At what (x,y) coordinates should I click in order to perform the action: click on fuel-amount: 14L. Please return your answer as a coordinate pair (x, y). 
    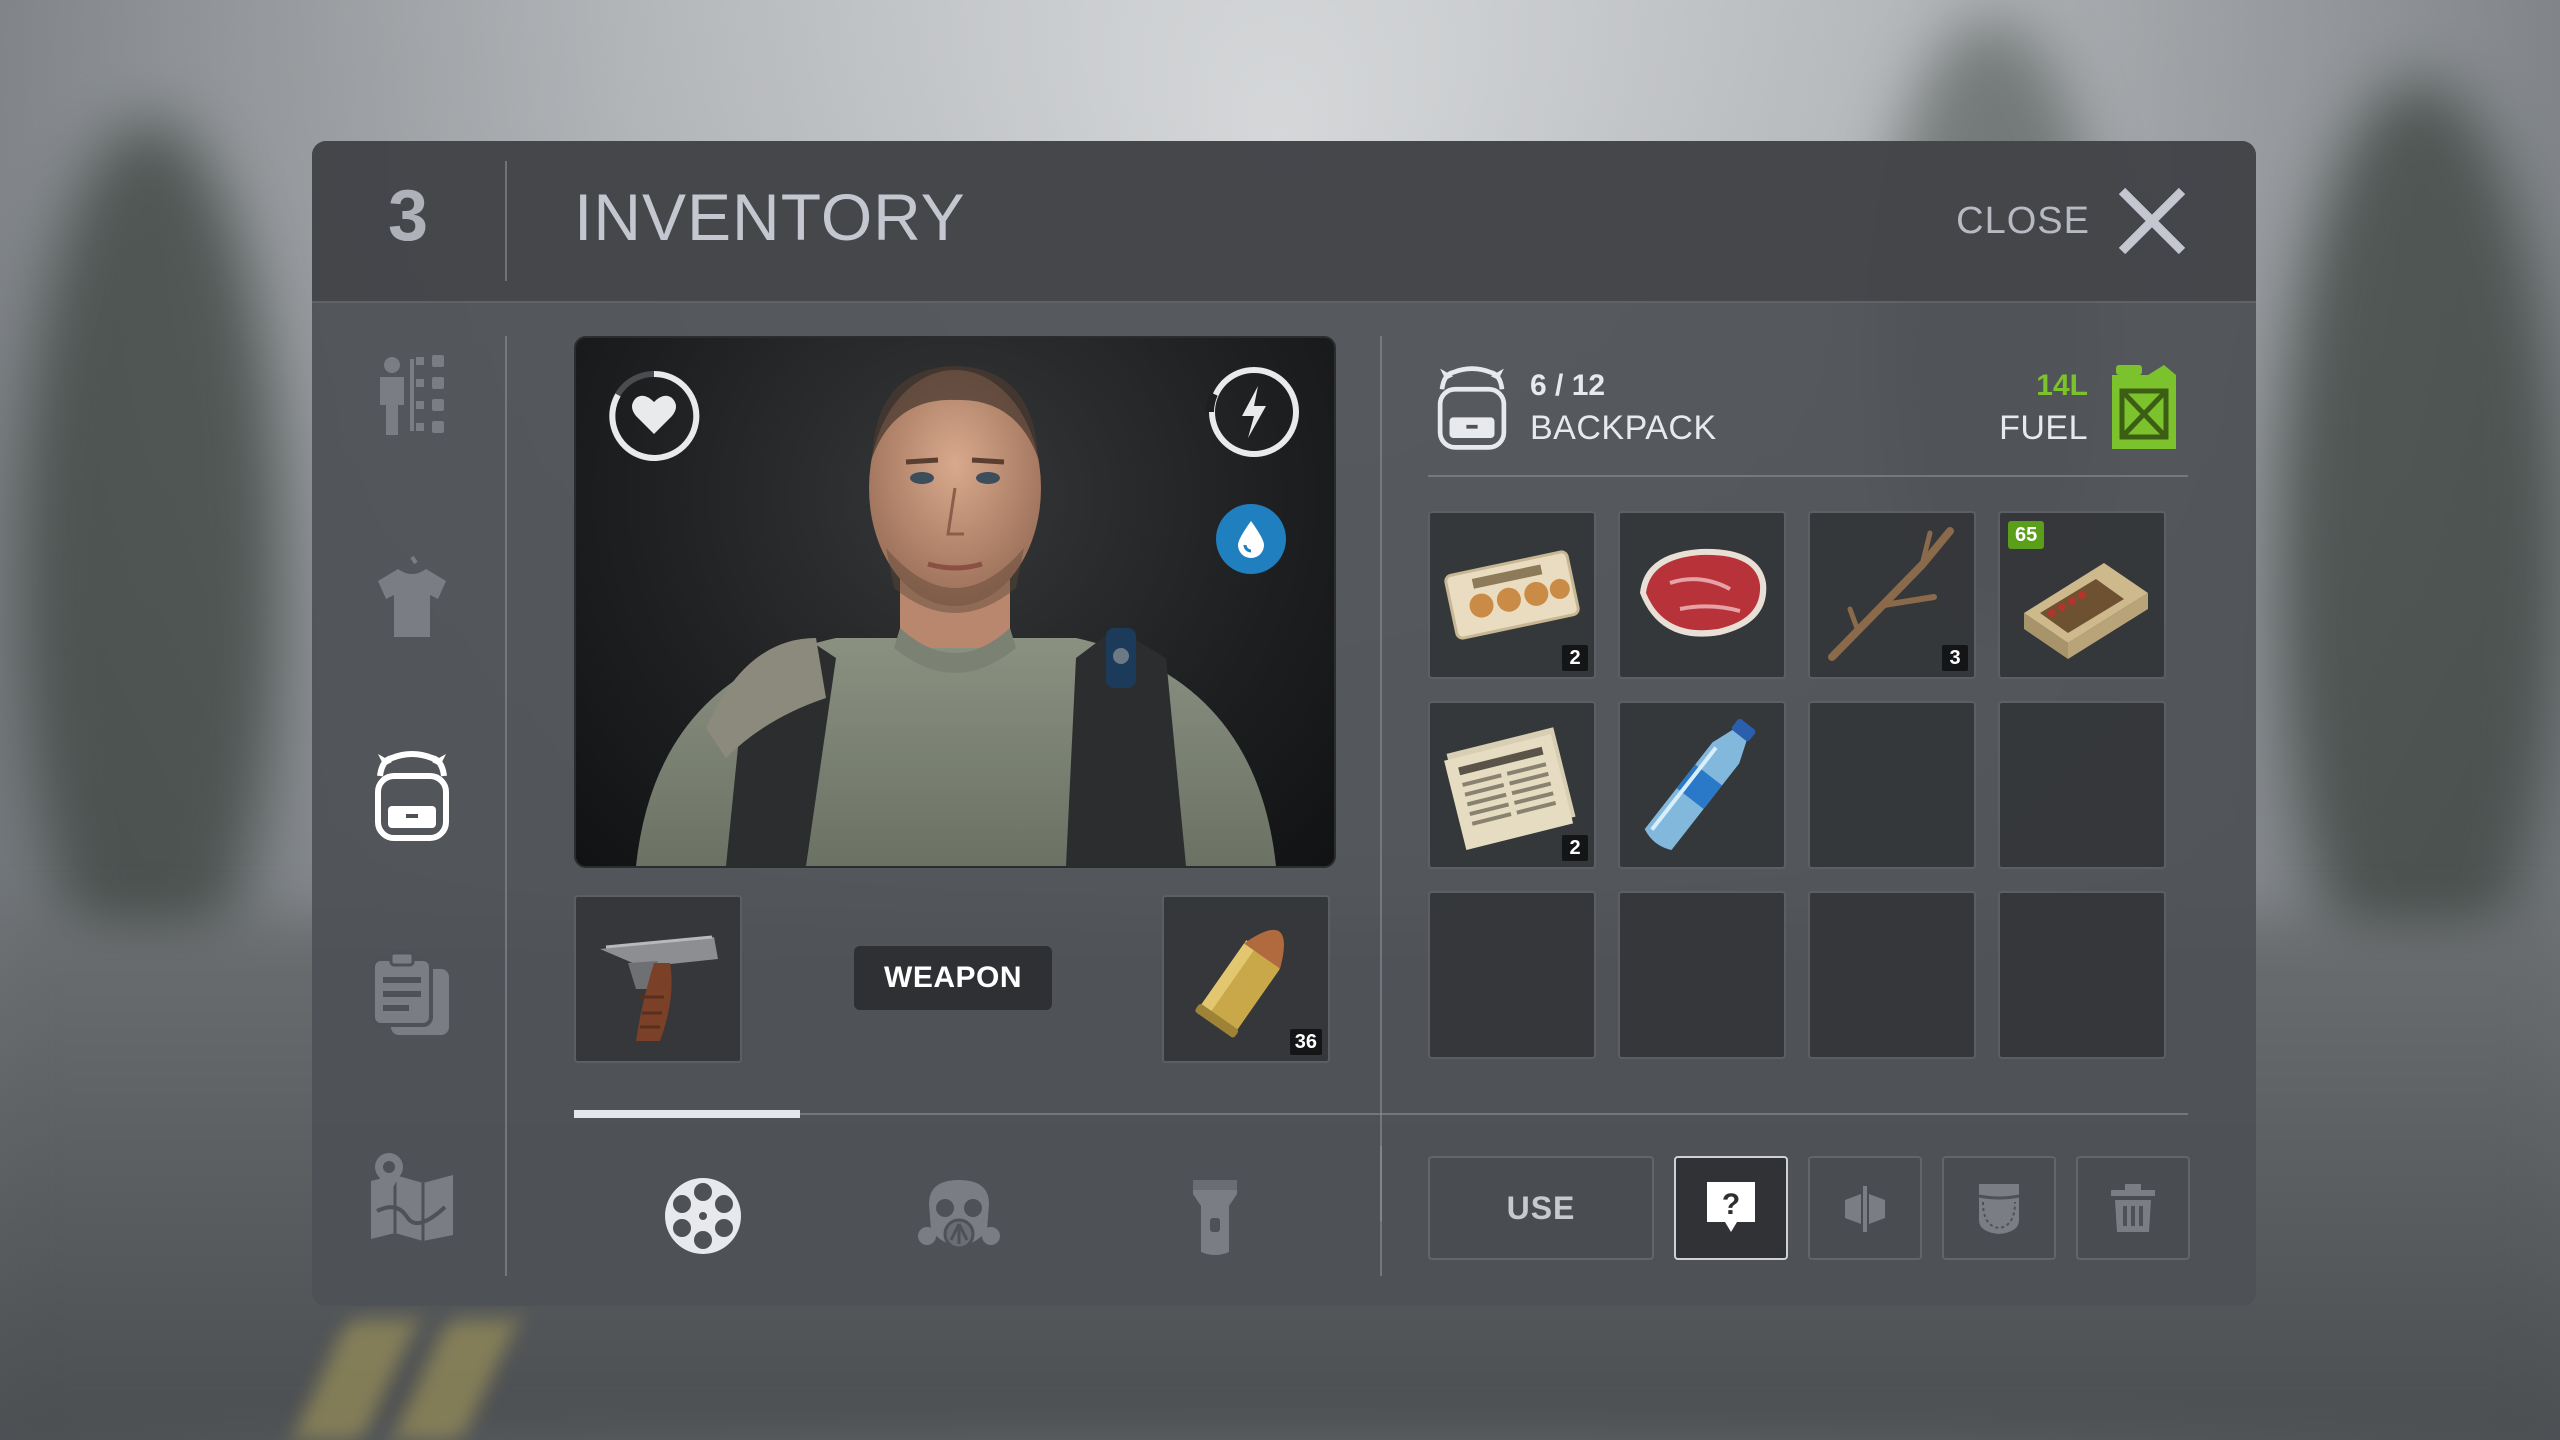
    Looking at the image, I should click on (2062, 385).